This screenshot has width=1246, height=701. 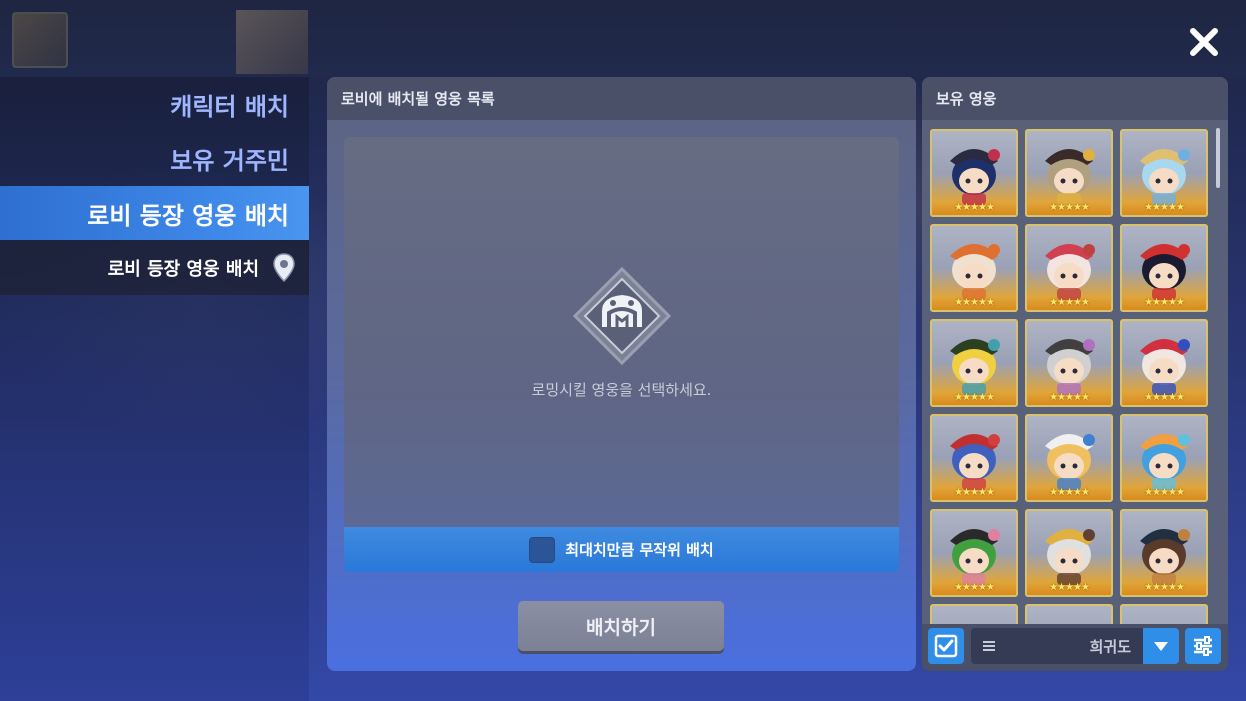 I want to click on top-hud-blurred, so click(x=623, y=39).